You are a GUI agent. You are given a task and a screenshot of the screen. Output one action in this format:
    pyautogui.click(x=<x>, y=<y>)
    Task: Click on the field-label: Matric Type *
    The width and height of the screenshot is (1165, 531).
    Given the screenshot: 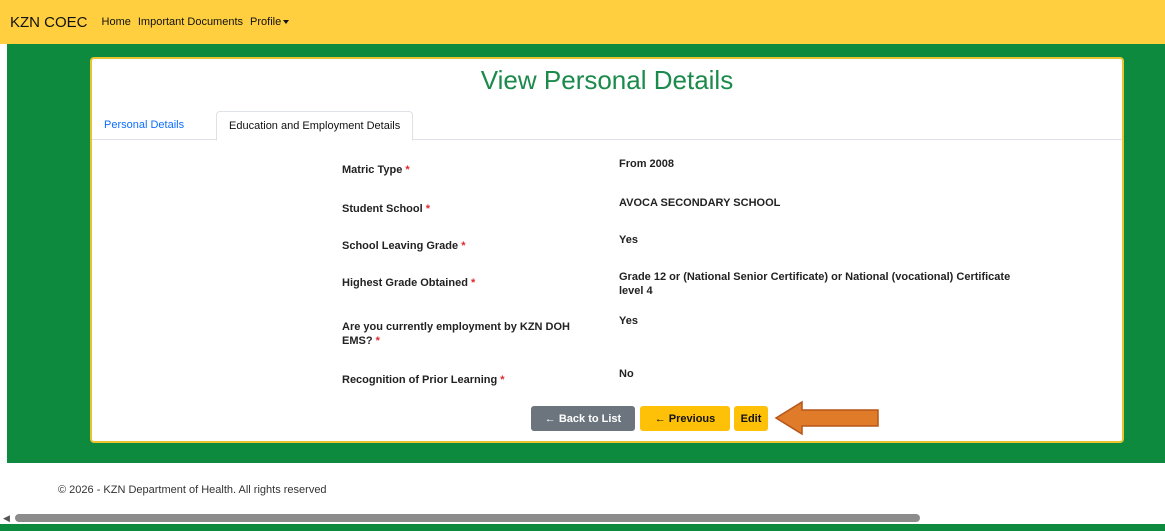 What is the action you would take?
    pyautogui.click(x=467, y=170)
    